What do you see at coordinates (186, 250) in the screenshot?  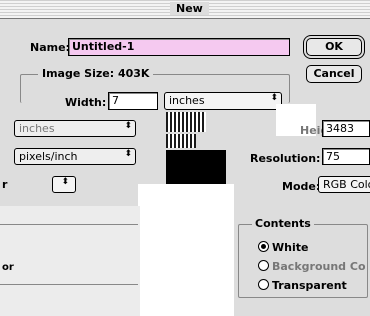 I see `glitch-white-region` at bounding box center [186, 250].